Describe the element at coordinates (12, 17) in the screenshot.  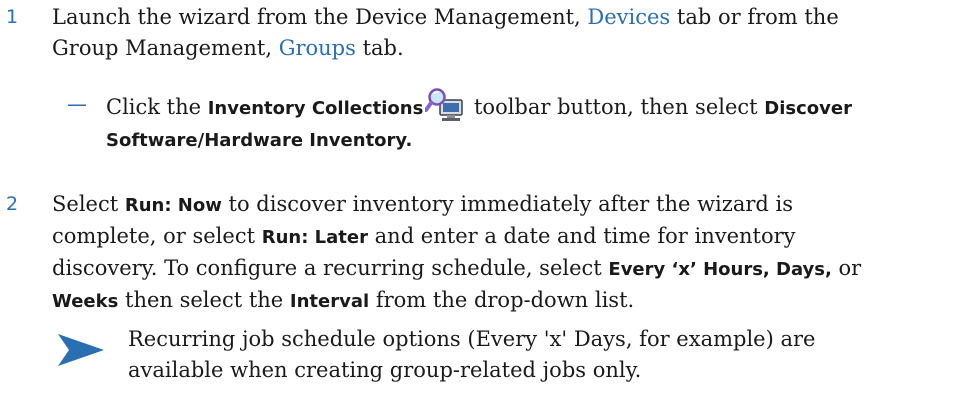
I see `step-number: 1` at that location.